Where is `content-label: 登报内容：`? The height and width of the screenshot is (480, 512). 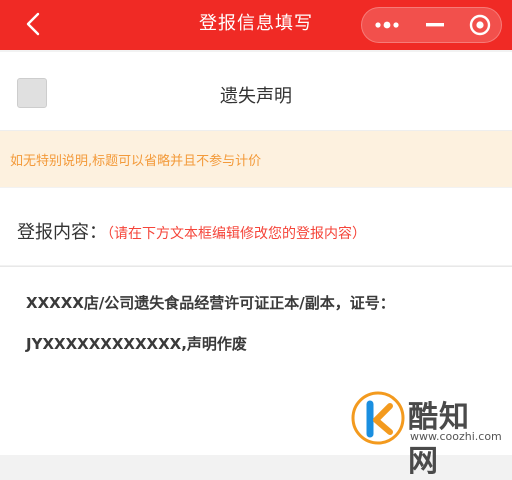 content-label: 登报内容： is located at coordinates (62, 232).